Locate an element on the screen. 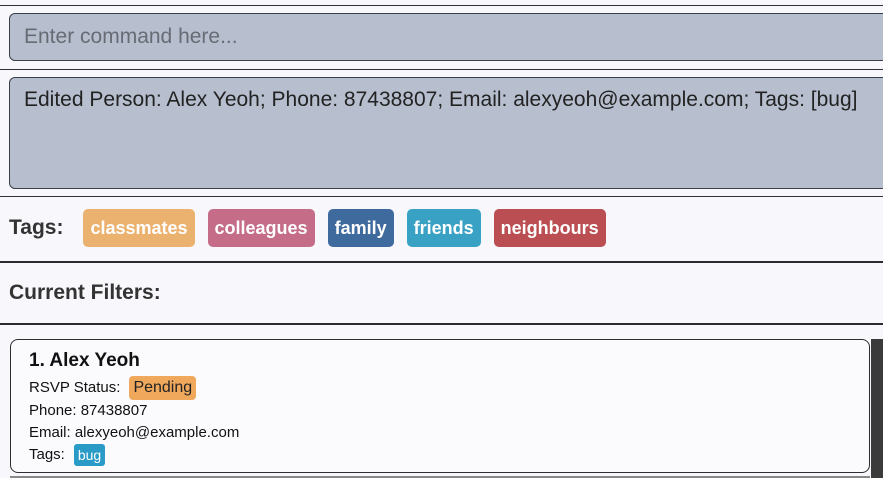 The height and width of the screenshot is (478, 883). person-tag-bug: bug is located at coordinates (89, 455).